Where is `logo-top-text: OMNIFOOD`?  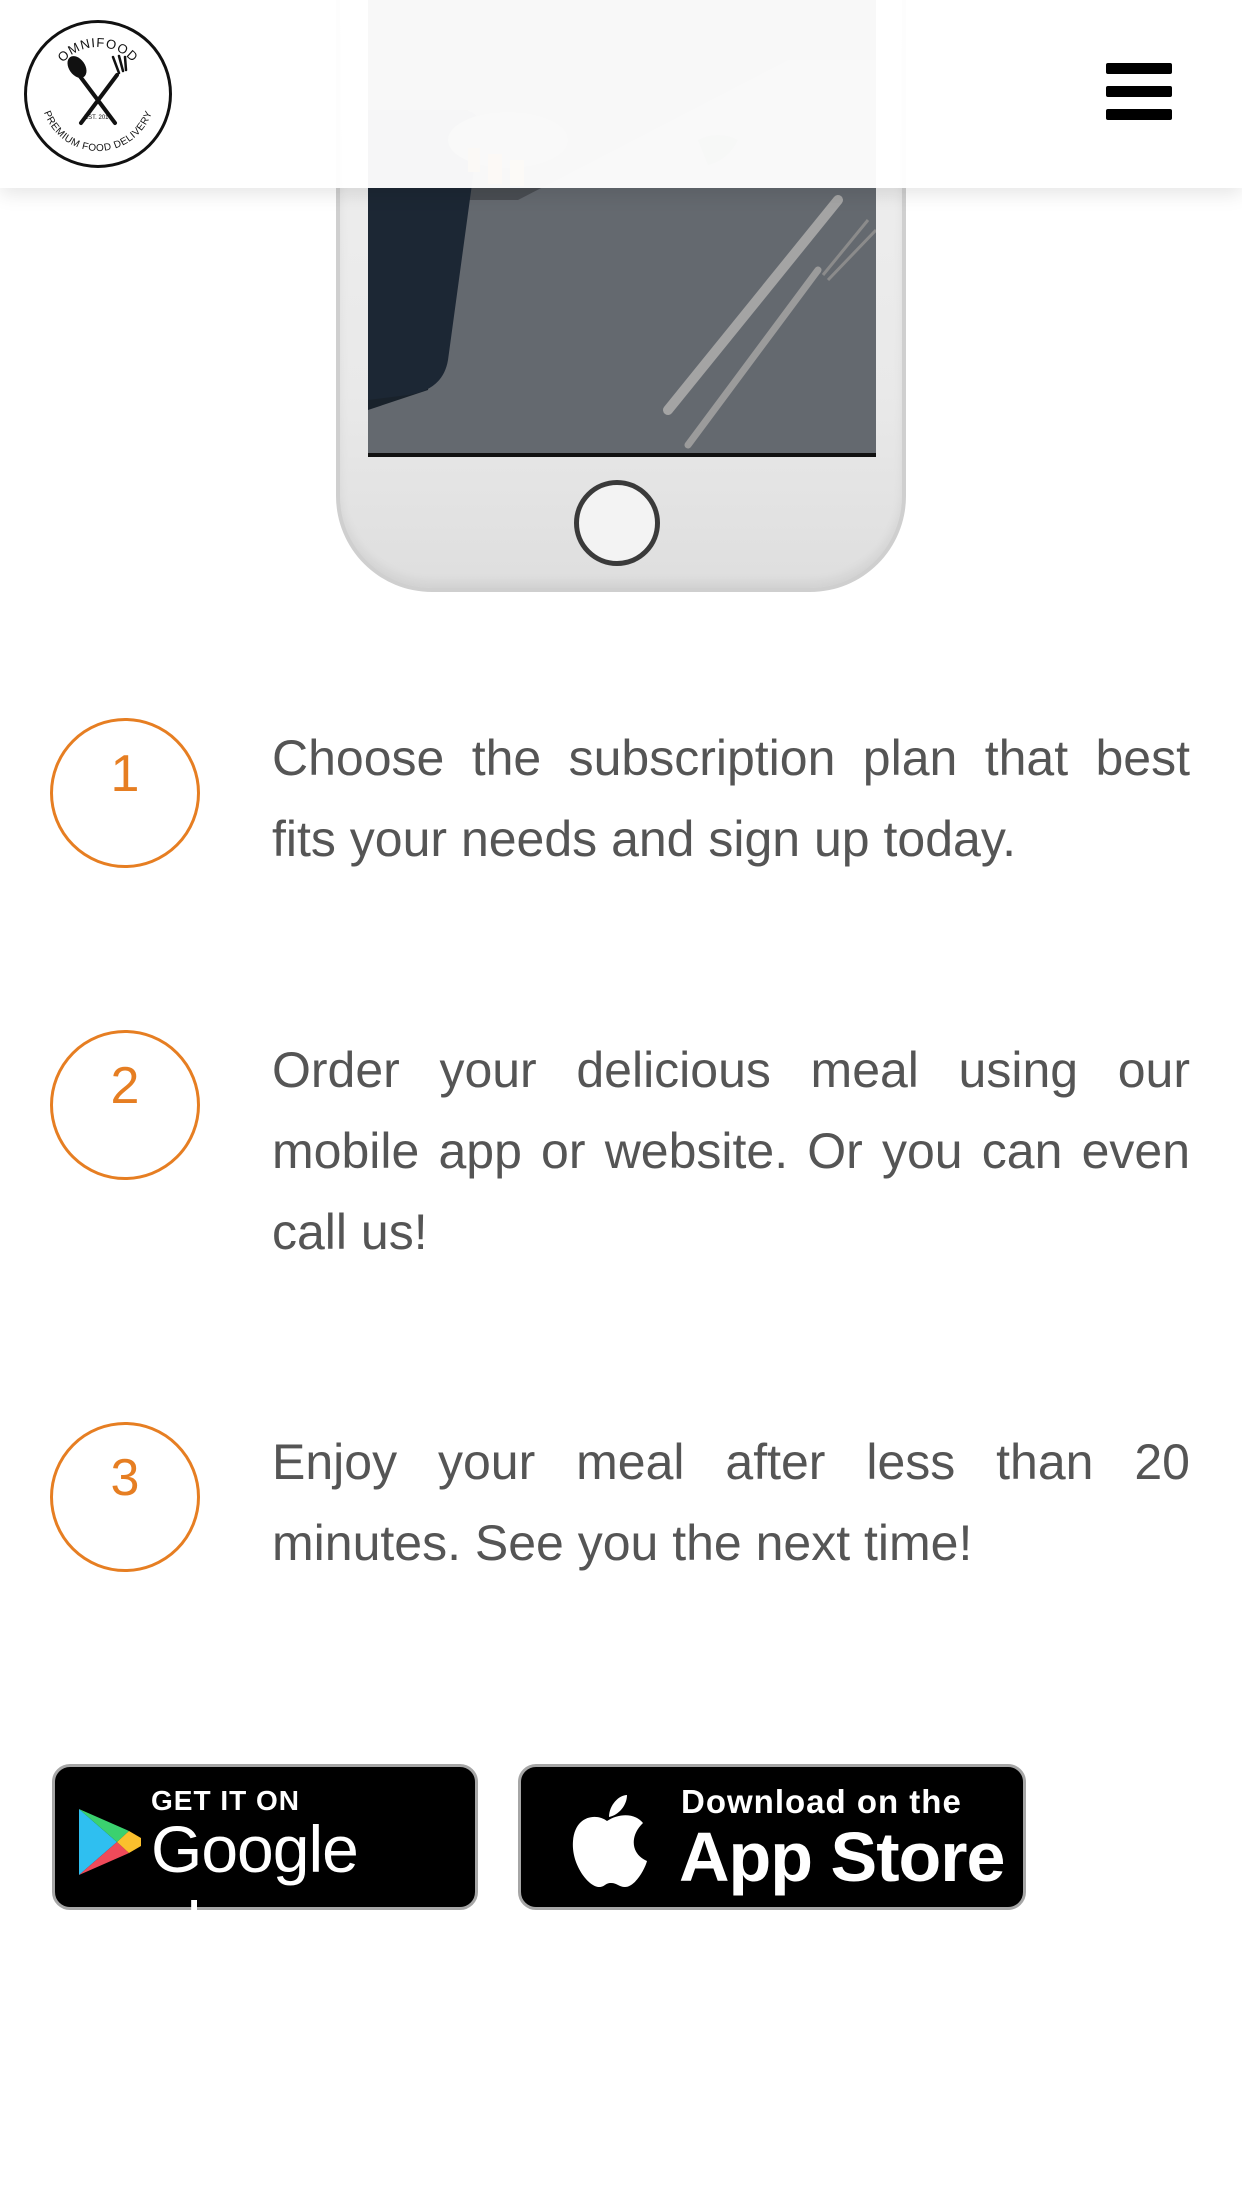 logo-top-text: OMNIFOOD is located at coordinates (98, 50).